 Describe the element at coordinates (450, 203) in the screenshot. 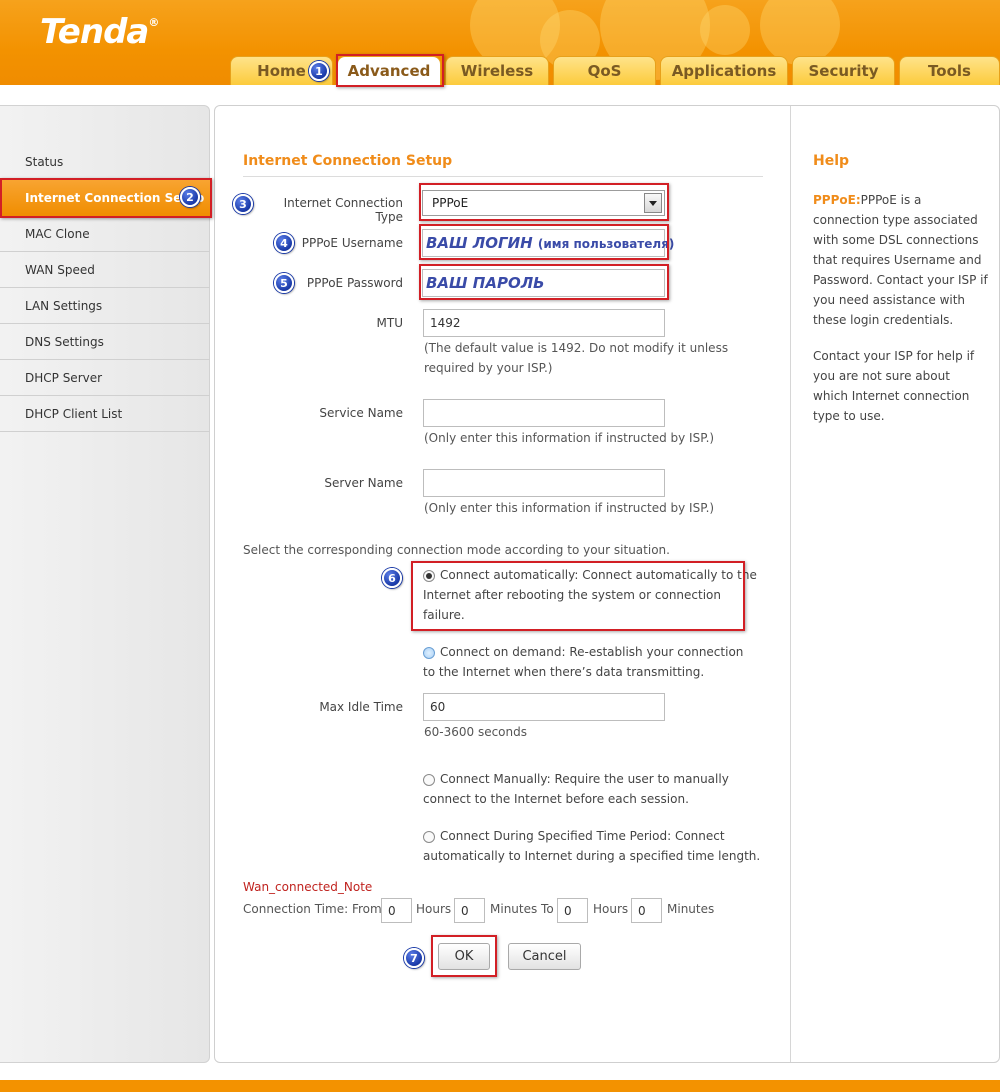

I see `connection-type-value: PPPoE` at that location.